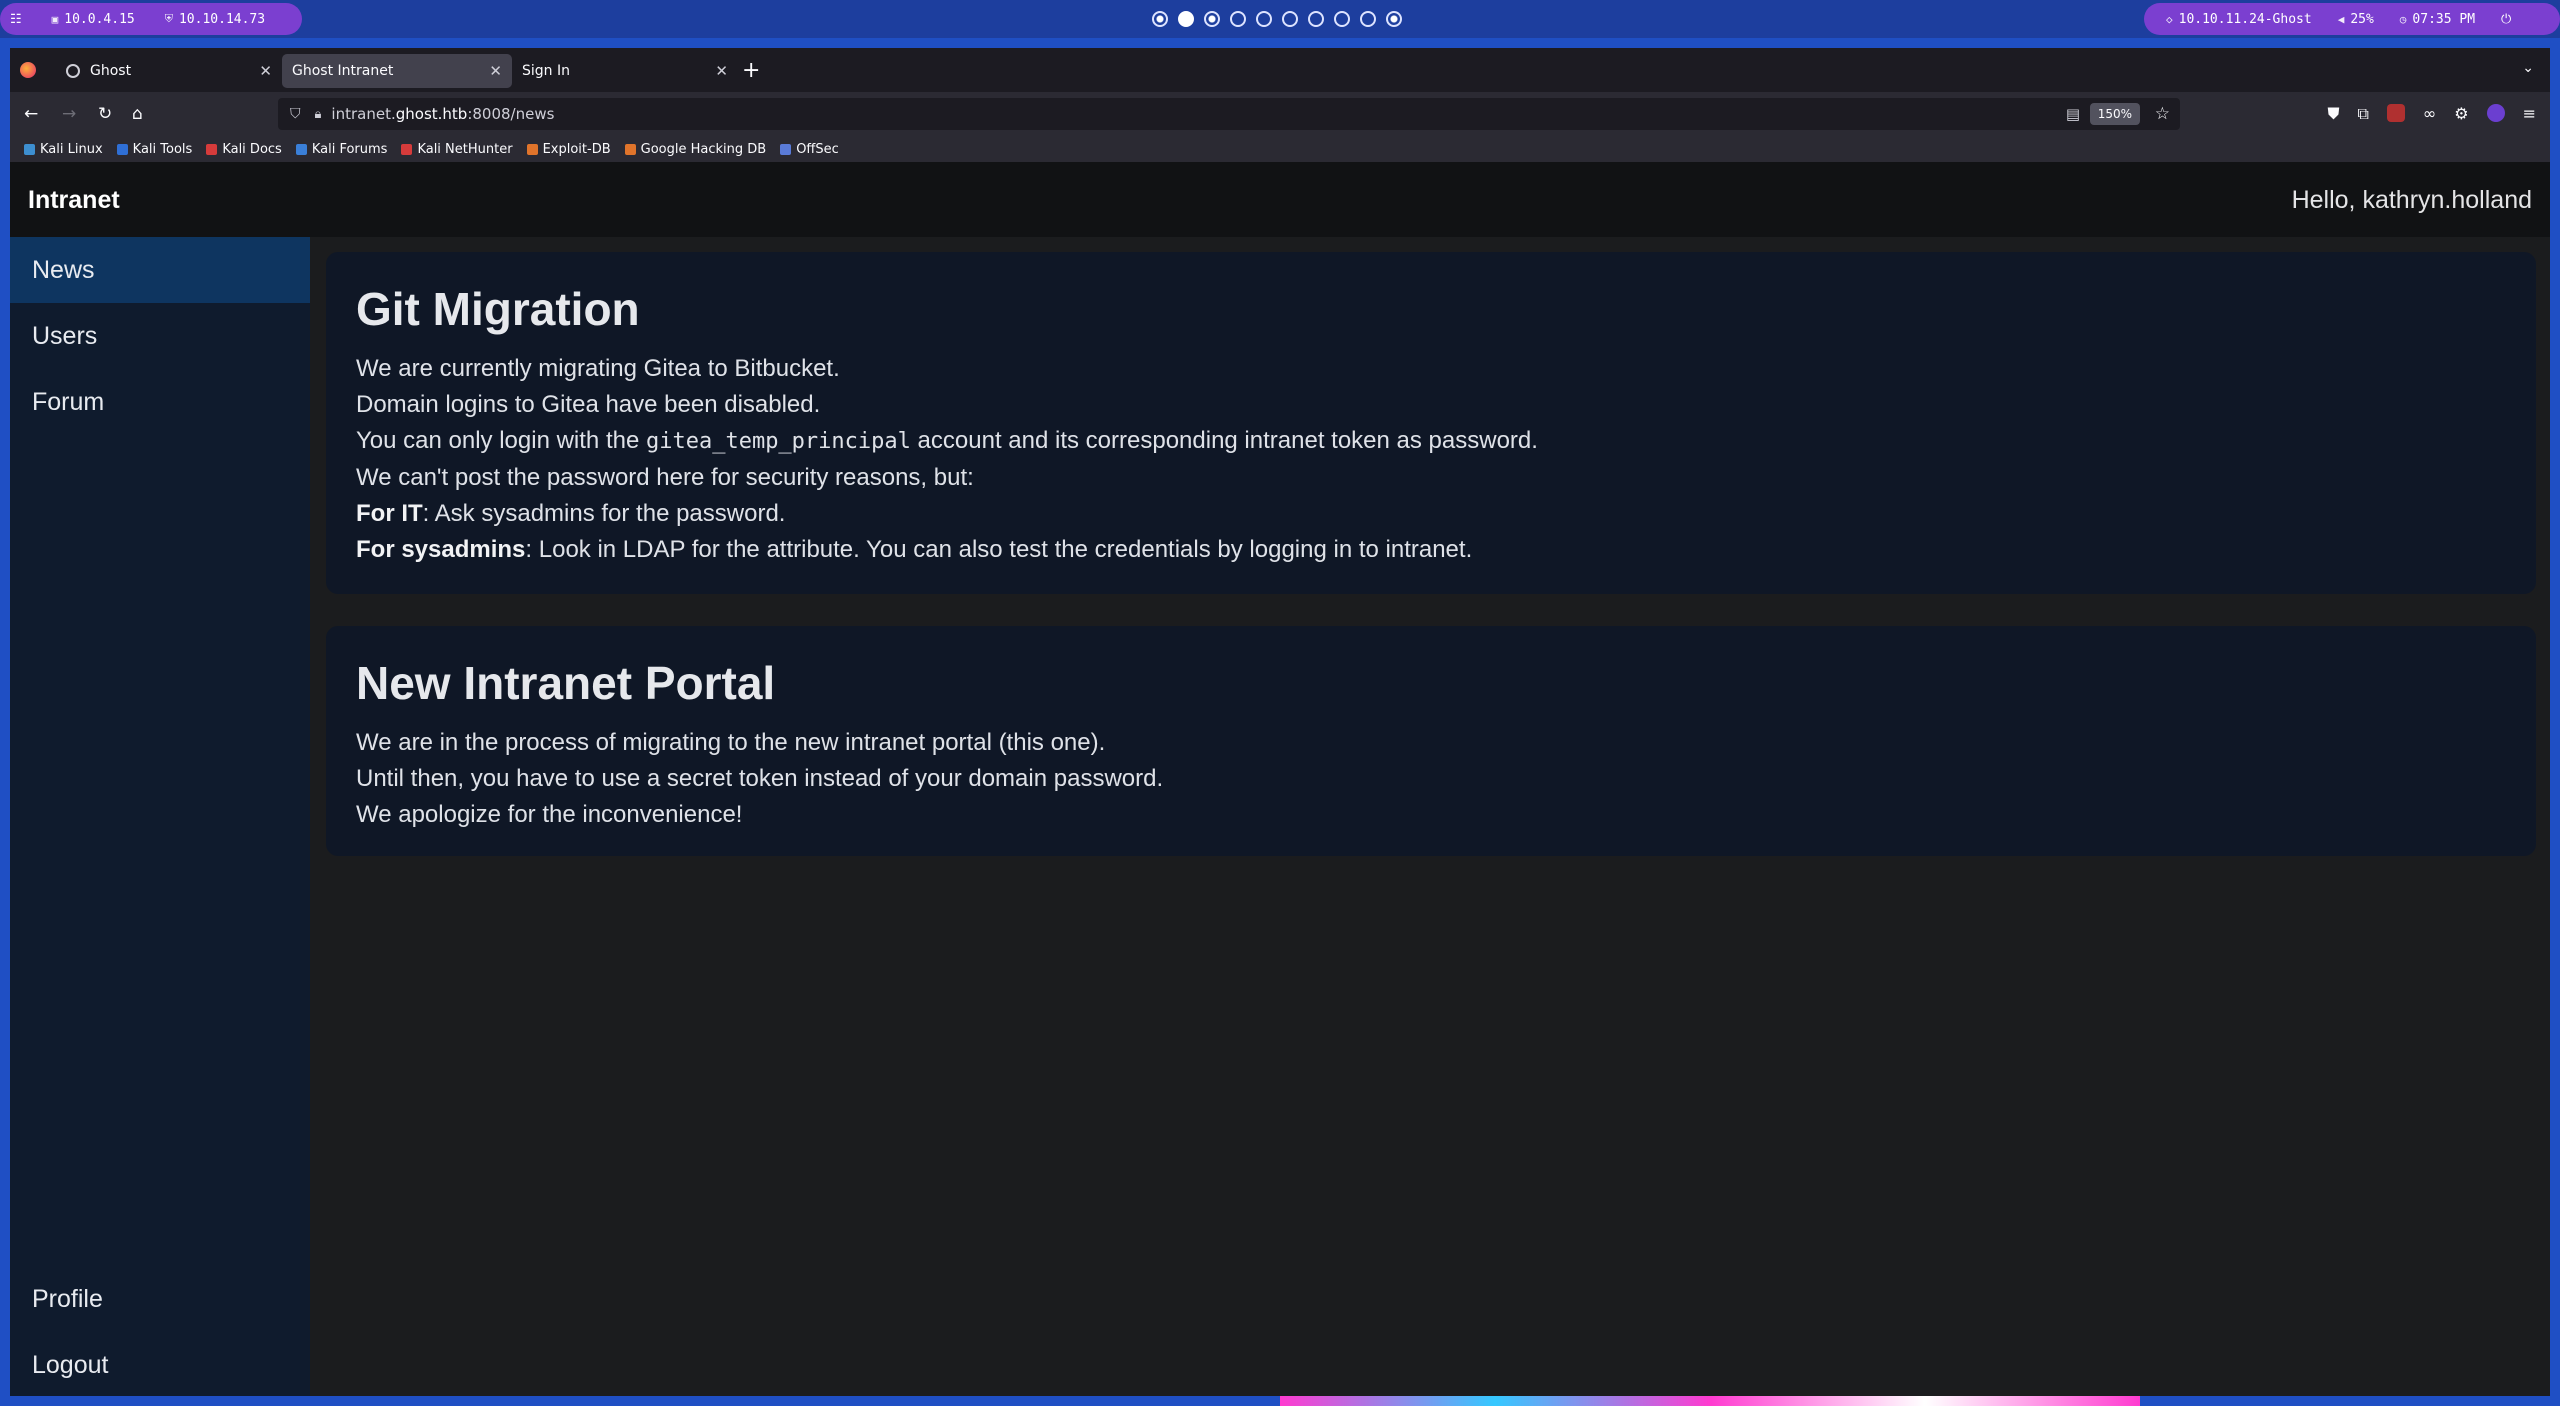 The width and height of the screenshot is (2560, 1406). What do you see at coordinates (625, 71) in the screenshot?
I see `tab-sign-in: Sign In ✕` at bounding box center [625, 71].